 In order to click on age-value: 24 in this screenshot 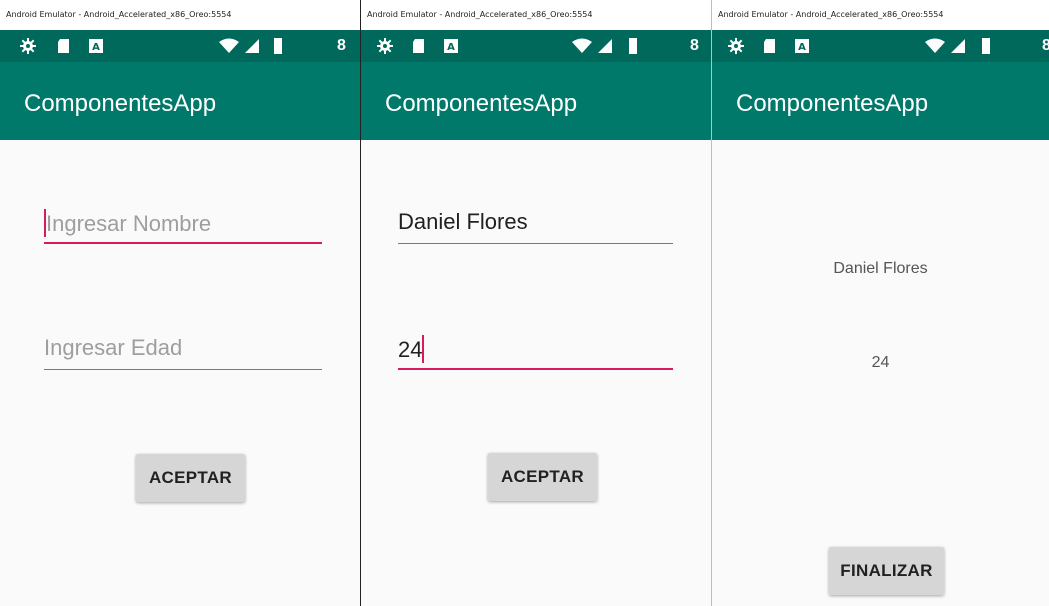, I will do `click(410, 349)`.